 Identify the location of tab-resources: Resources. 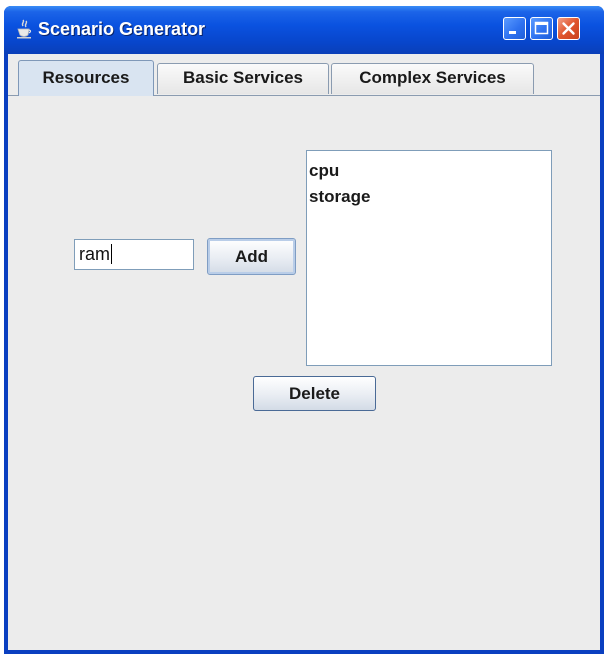
(86, 78).